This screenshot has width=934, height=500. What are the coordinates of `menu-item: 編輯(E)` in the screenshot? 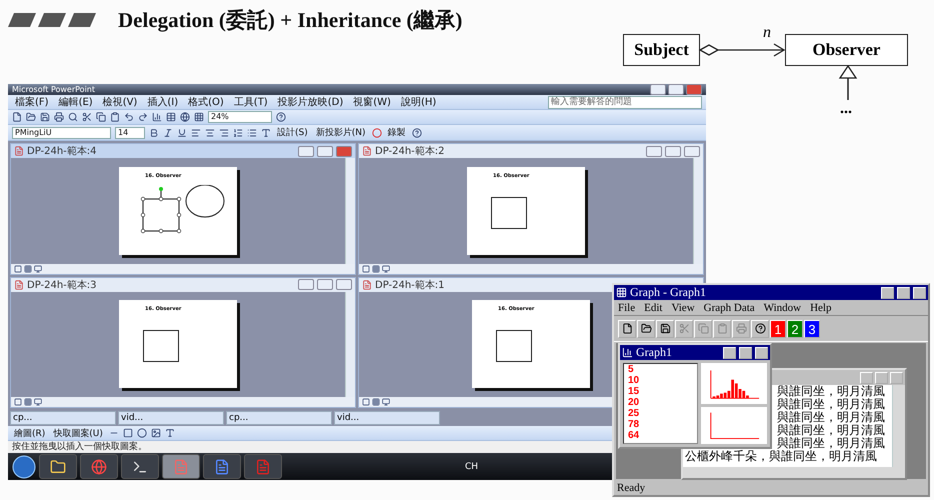 It's located at (76, 102).